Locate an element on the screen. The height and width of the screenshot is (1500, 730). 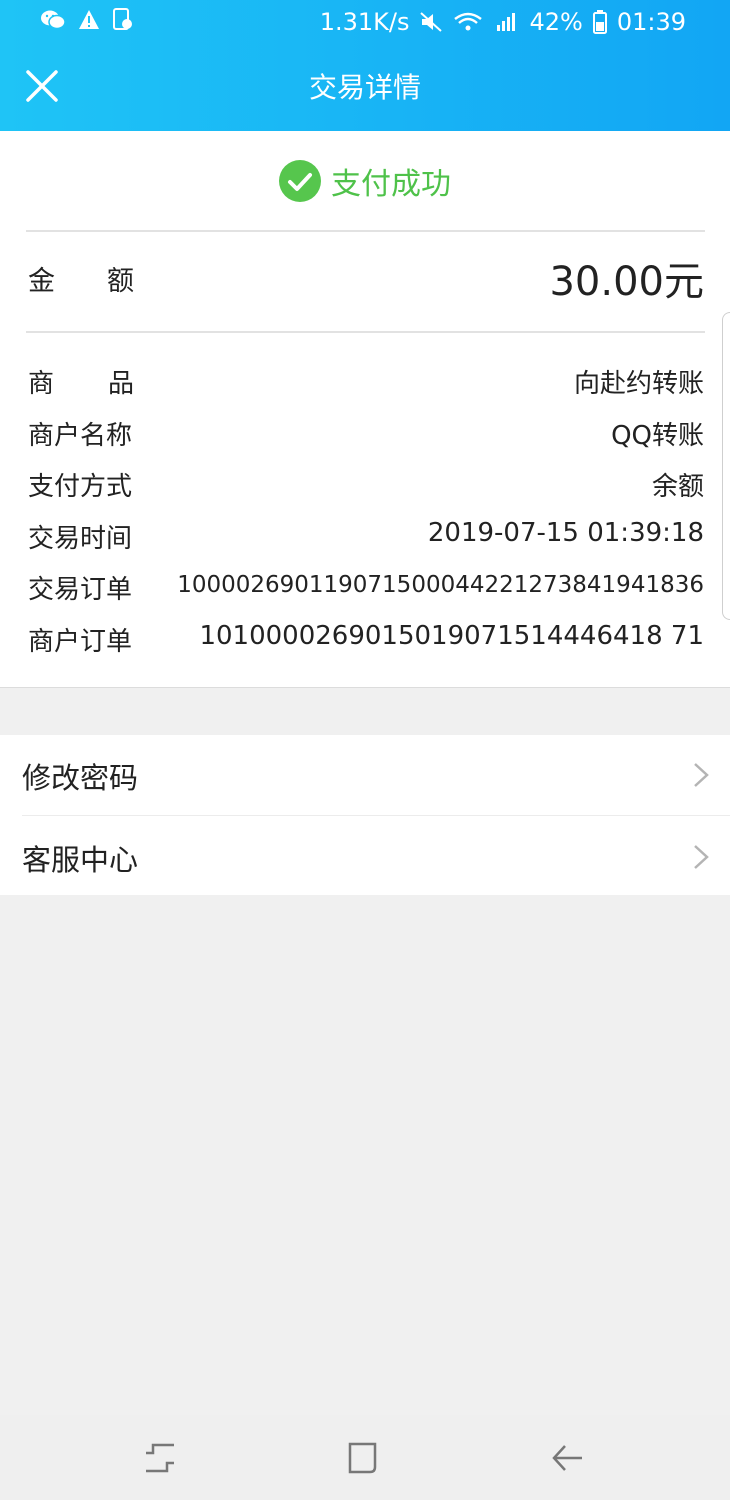
payment-status: 支付成功 is located at coordinates (365, 181).